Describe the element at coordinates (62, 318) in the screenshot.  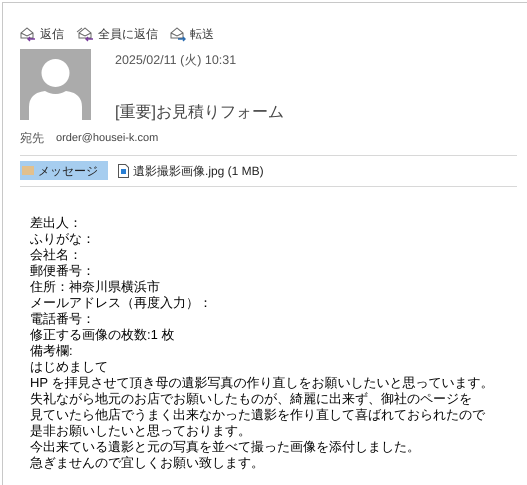
I see `body-text-line: 電話番号：` at that location.